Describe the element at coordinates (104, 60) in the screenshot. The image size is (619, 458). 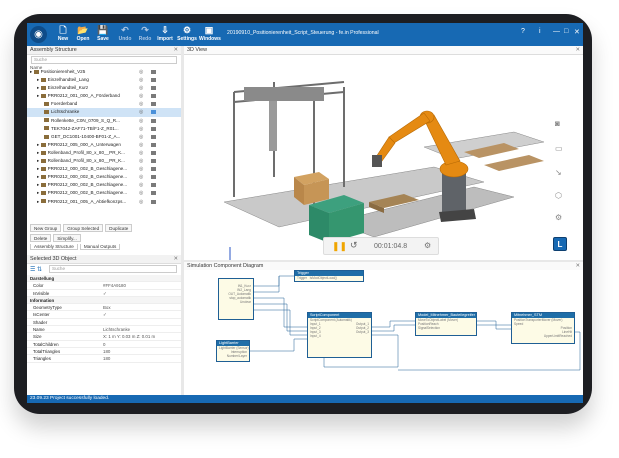
I see `assembly-search-input: Suche` at that location.